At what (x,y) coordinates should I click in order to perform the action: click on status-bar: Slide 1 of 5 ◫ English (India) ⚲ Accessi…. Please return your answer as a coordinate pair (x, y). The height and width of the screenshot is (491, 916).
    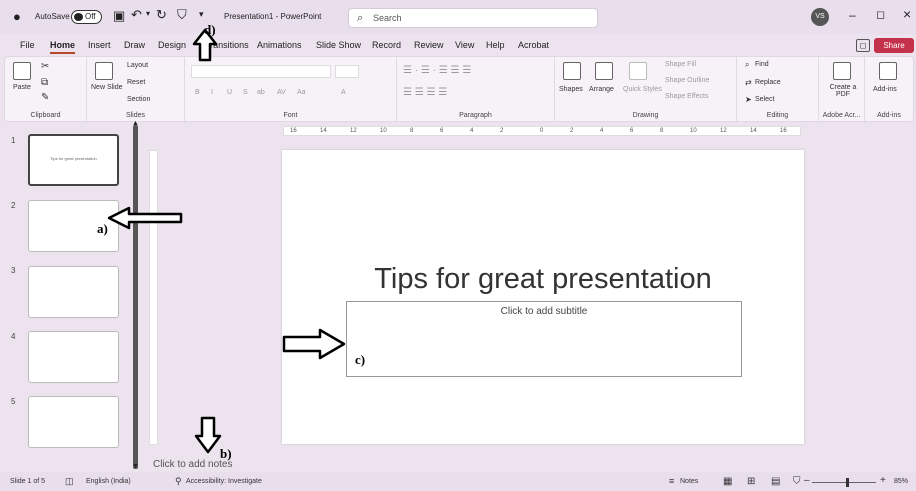
    Looking at the image, I should click on (458, 481).